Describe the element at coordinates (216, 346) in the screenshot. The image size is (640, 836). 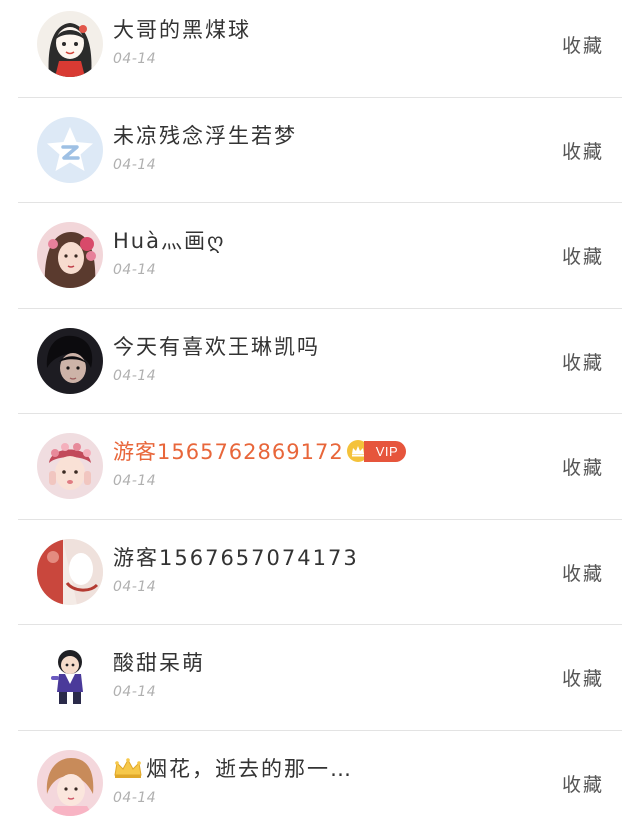
I see `user-name: 今天有喜欢王琳凯吗` at that location.